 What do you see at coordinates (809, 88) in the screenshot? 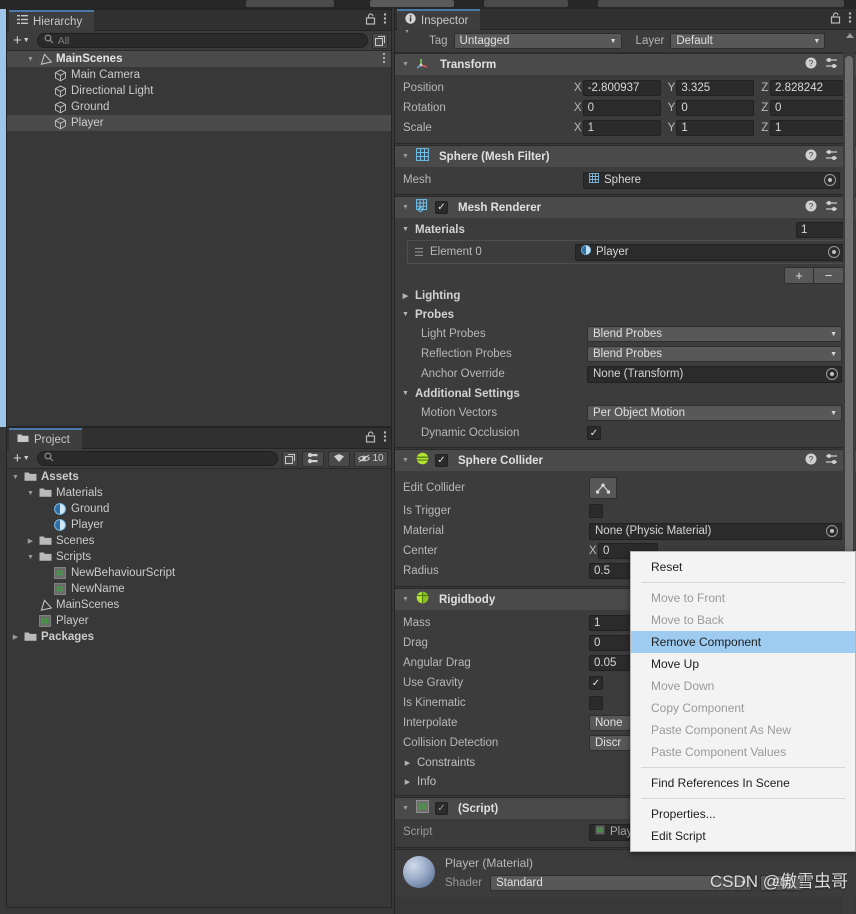
I see `transform-z-field: 2.828242` at bounding box center [809, 88].